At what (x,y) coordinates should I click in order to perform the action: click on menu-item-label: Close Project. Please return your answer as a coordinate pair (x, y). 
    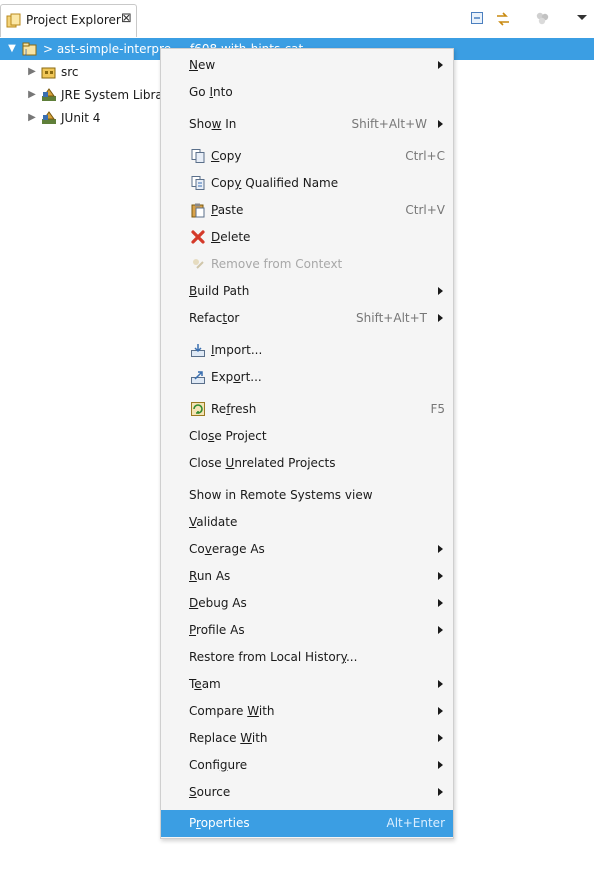
    Looking at the image, I should click on (228, 436).